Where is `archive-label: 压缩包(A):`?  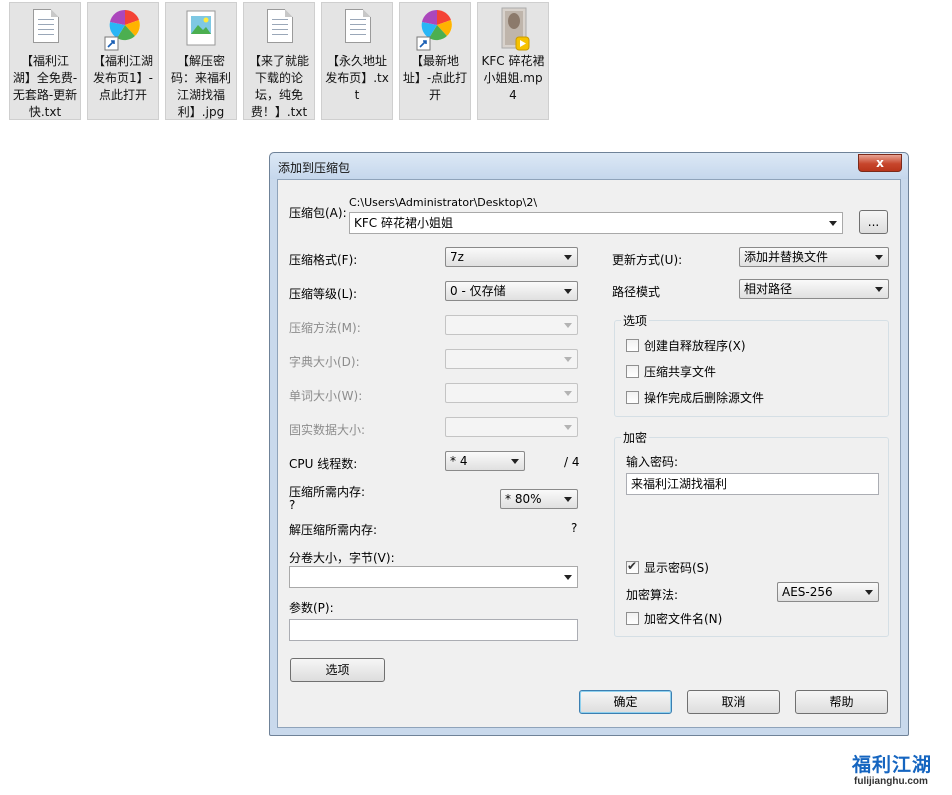 archive-label: 压缩包(A): is located at coordinates (318, 213).